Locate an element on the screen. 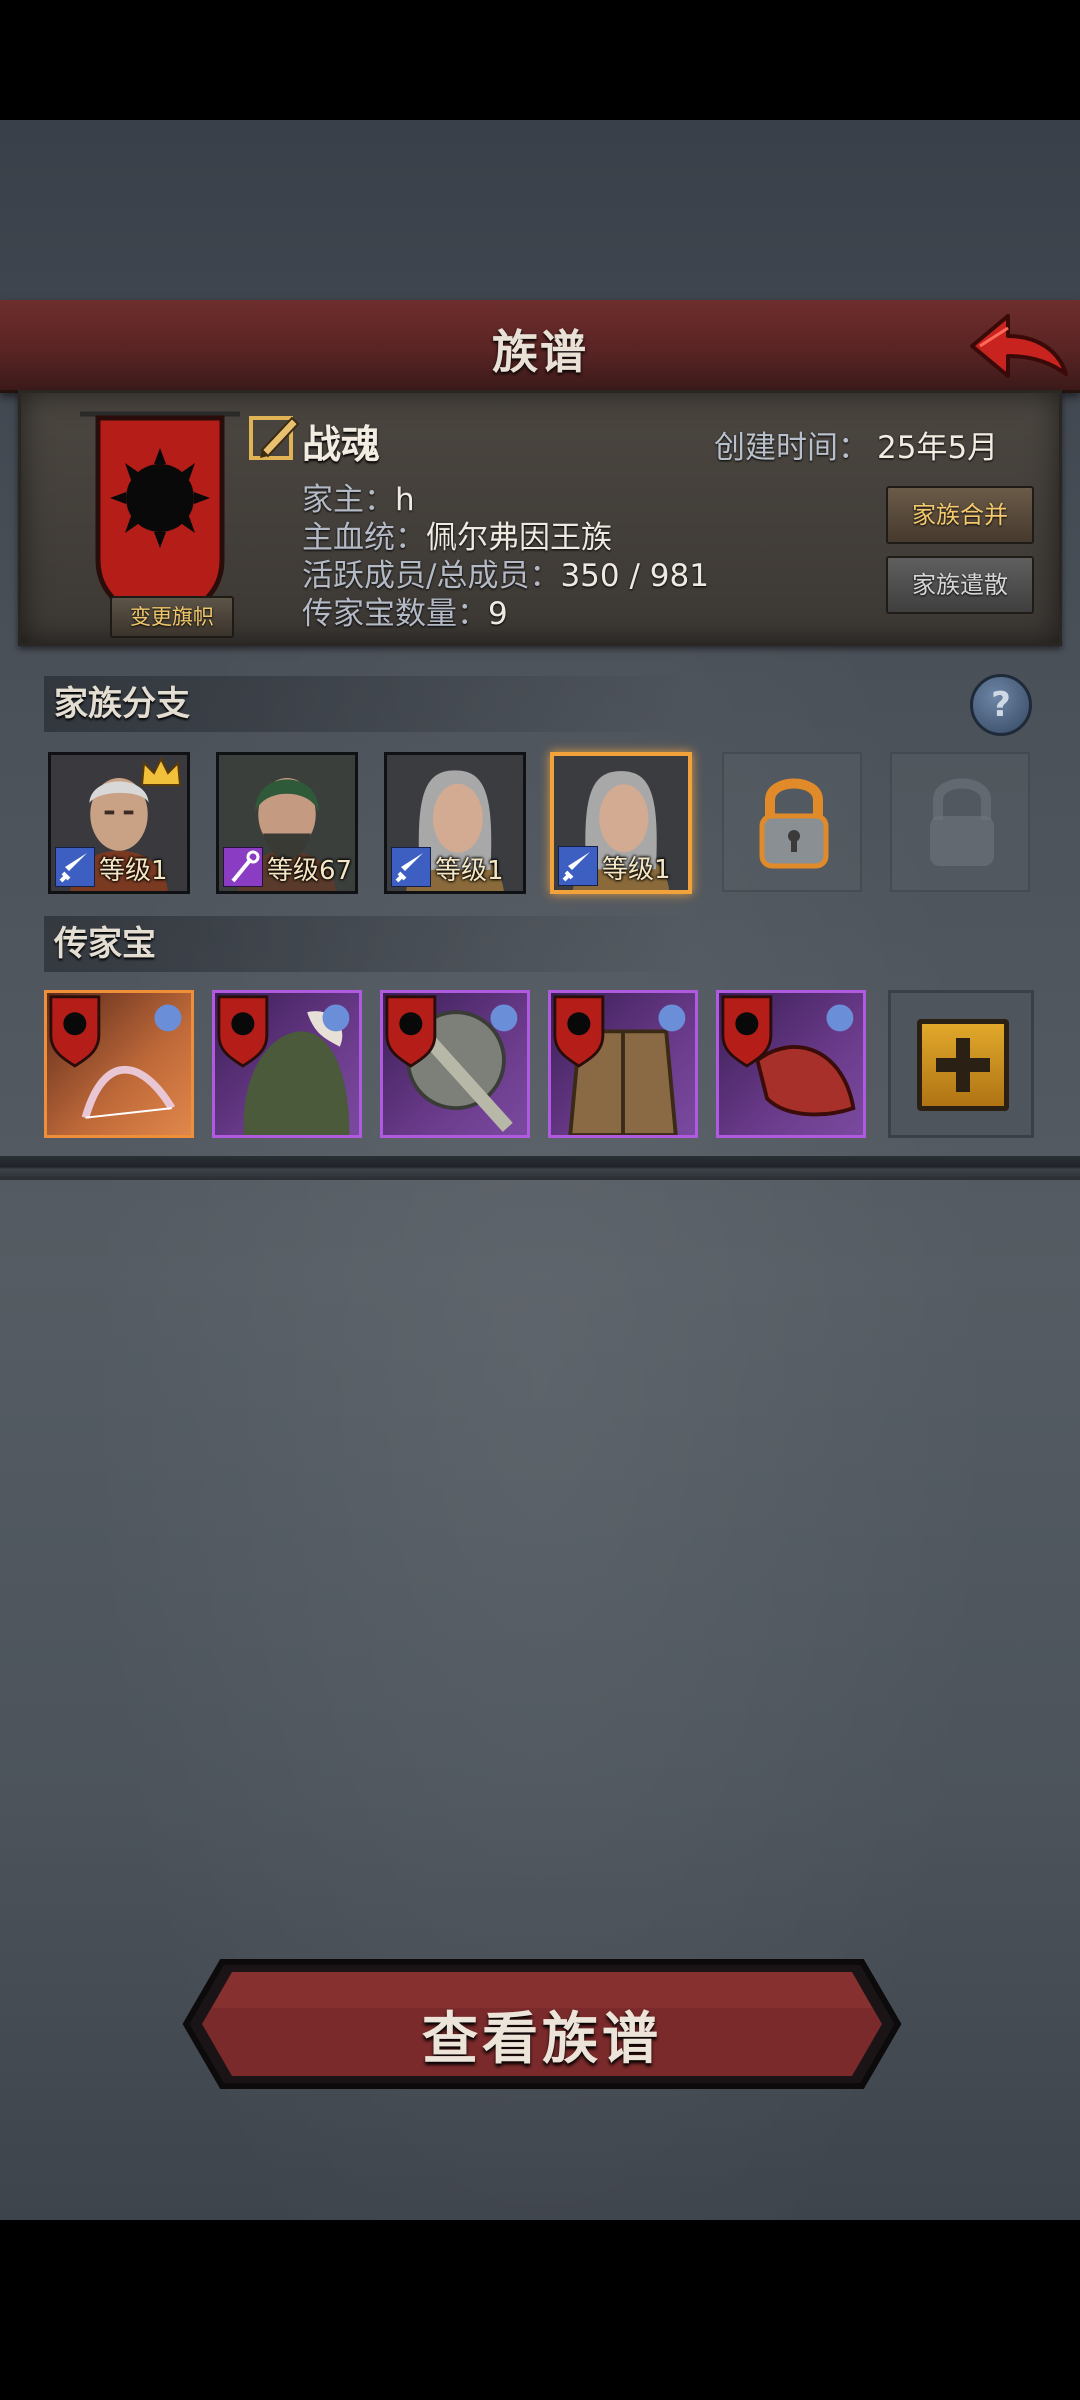 This screenshot has height=2400, width=1080. branch-slot-1: 等级1 is located at coordinates (119, 823).